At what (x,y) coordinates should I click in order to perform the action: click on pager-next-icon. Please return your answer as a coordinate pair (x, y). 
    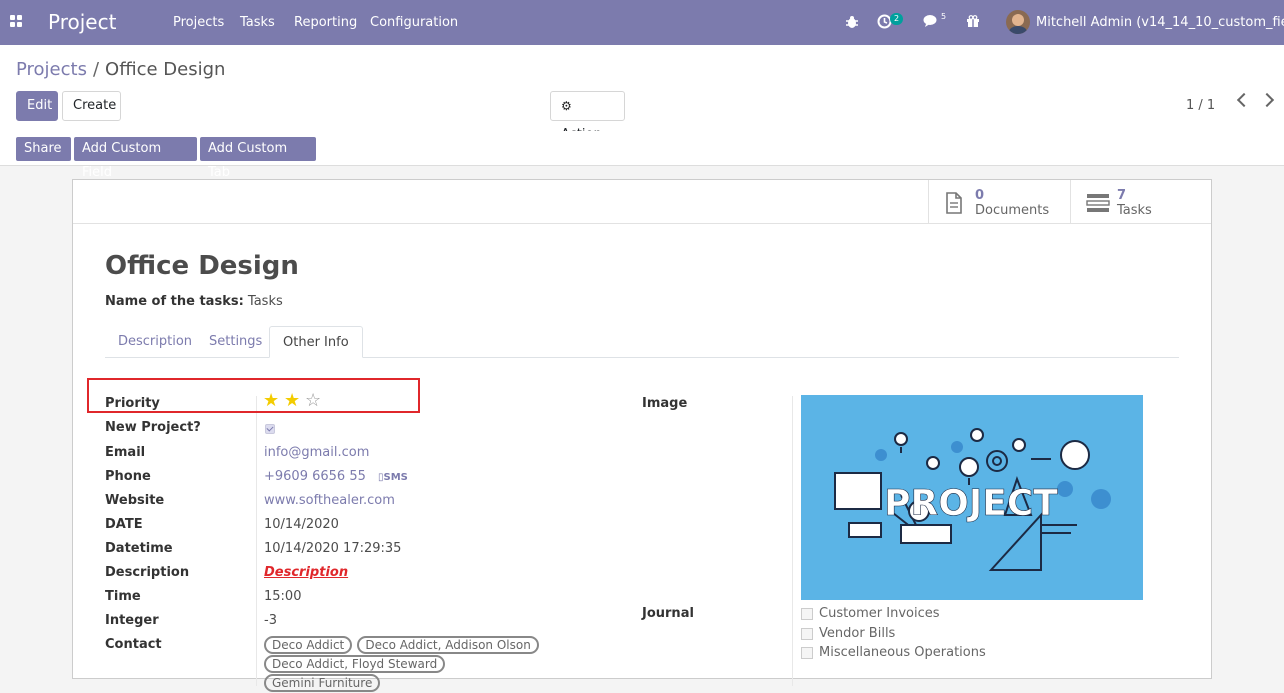
    Looking at the image, I should click on (1267, 100).